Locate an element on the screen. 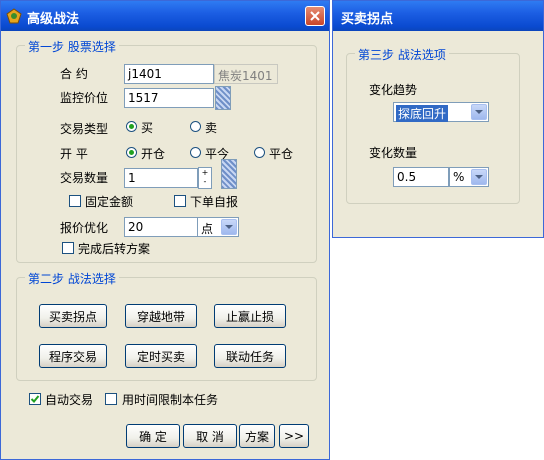  open-close-label: 开 平 is located at coordinates (74, 154).